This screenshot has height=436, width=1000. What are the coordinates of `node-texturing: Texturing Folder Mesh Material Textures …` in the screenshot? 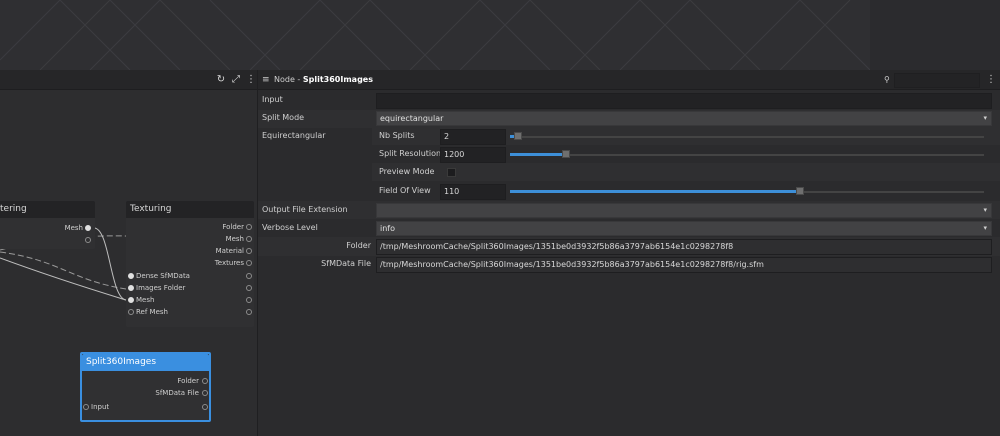 It's located at (190, 264).